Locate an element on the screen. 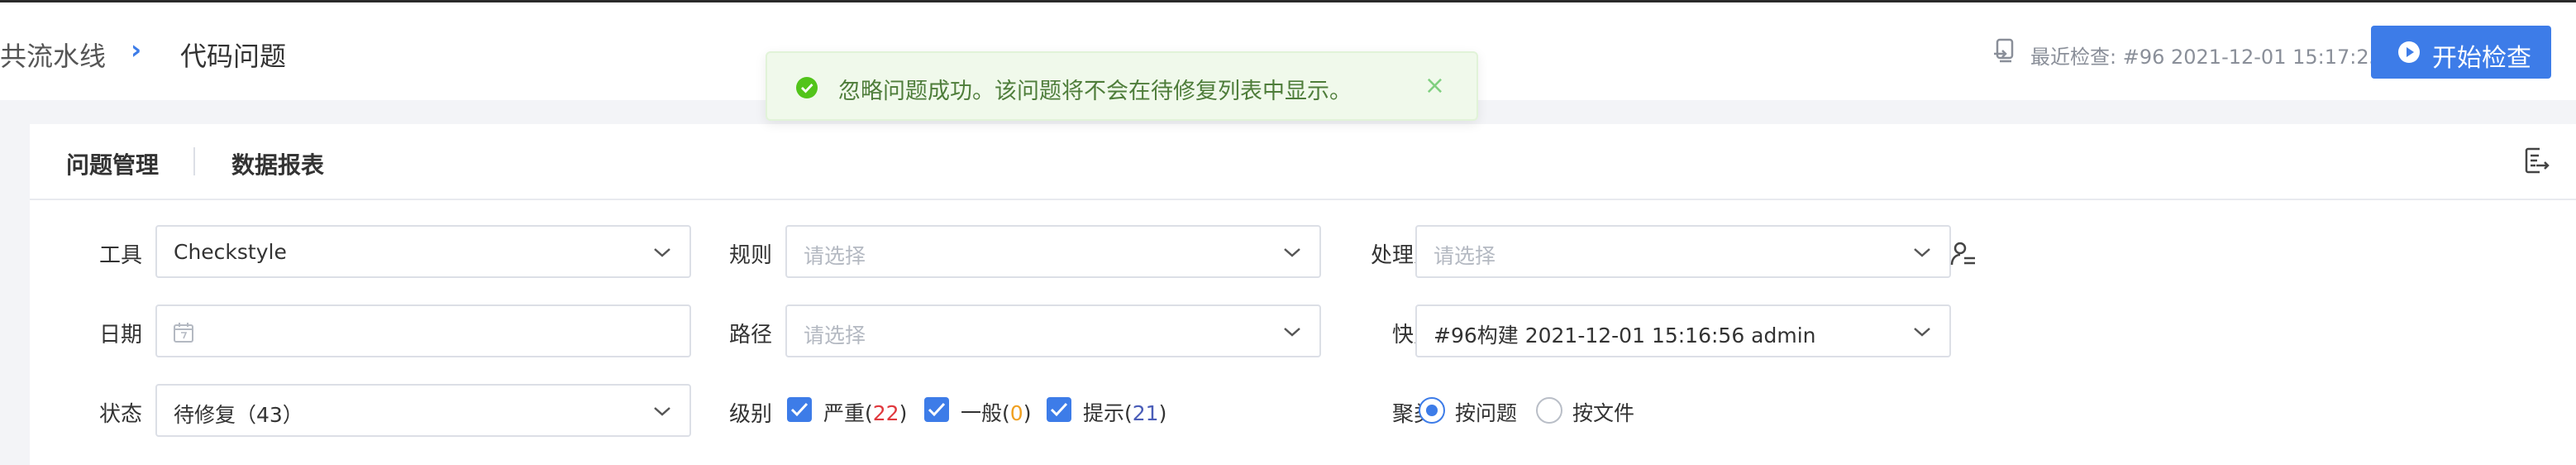  level-hint-checkbox is located at coordinates (1059, 409).